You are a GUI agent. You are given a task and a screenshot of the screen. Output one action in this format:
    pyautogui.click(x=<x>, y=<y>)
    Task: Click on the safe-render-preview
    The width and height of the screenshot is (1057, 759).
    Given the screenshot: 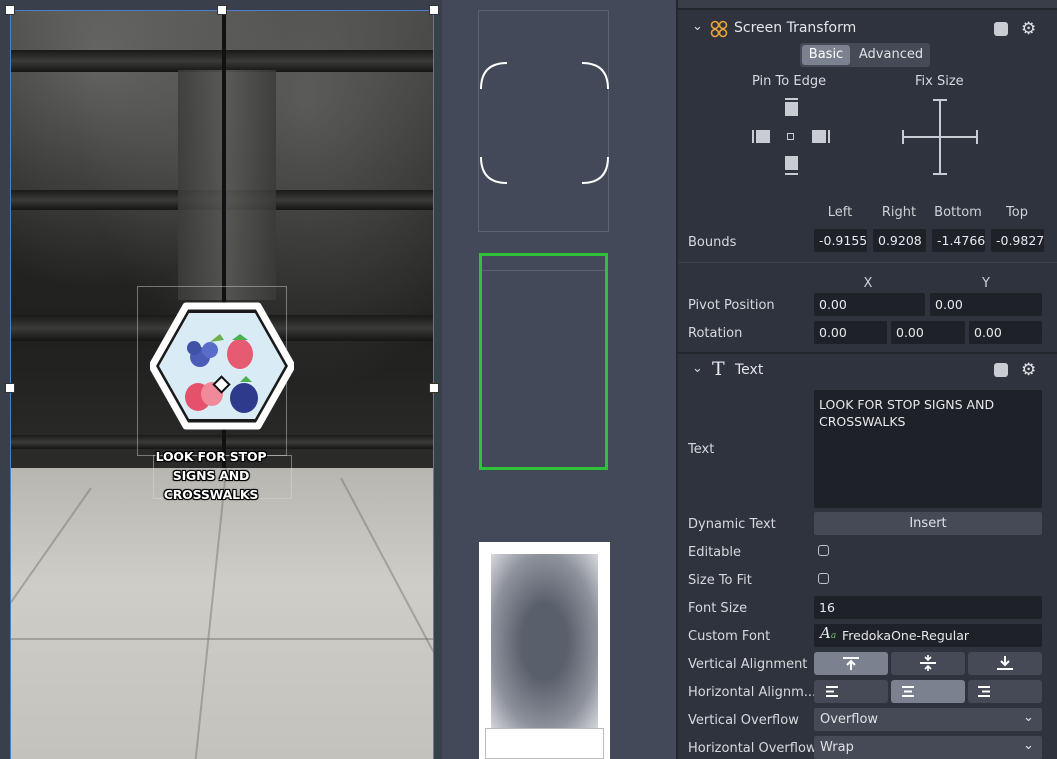 What is the action you would take?
    pyautogui.click(x=543, y=121)
    